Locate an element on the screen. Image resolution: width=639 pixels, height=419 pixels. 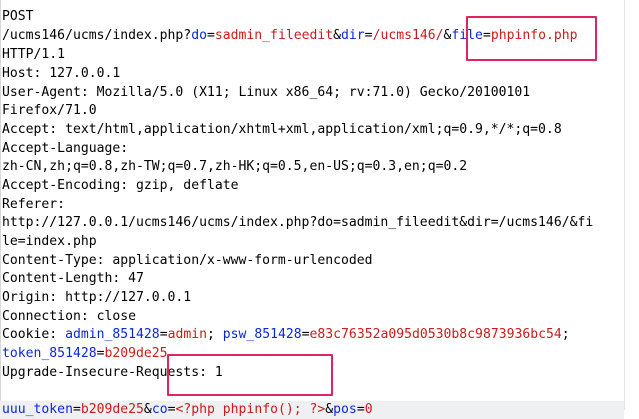
request-protocol: HTTP/1.1 is located at coordinates (34, 54).